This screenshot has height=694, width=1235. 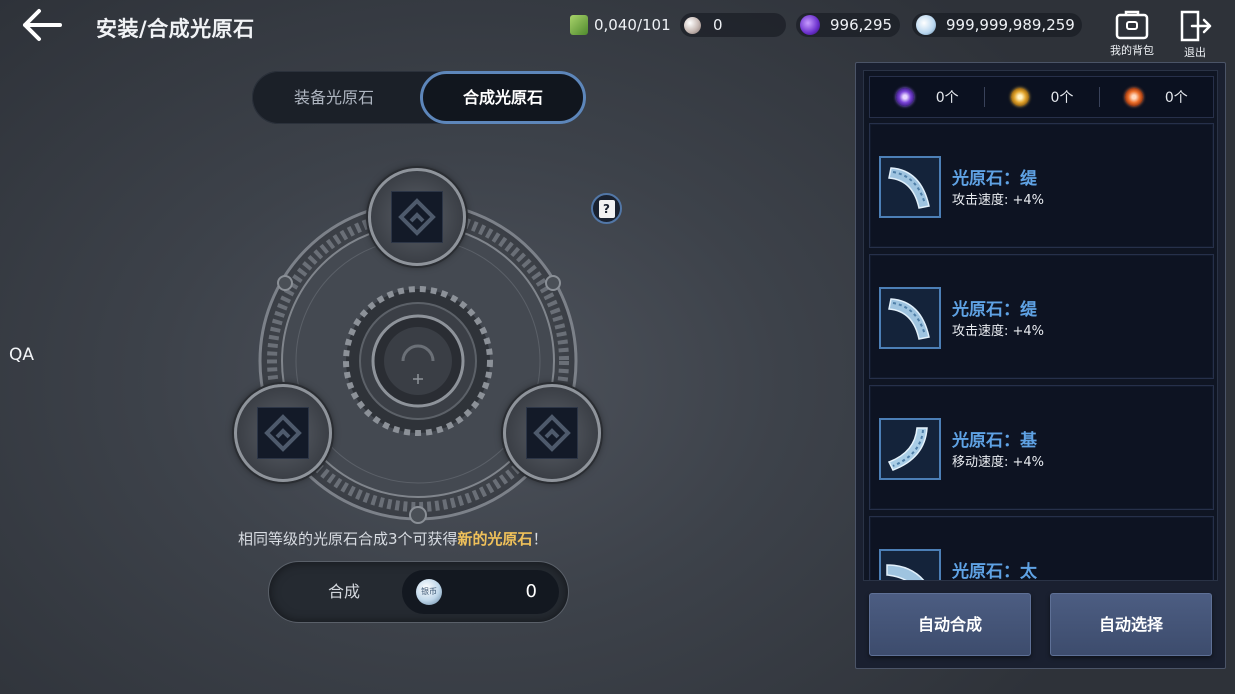 What do you see at coordinates (1132, 50) in the screenshot?
I see `bag-label: 我的背包` at bounding box center [1132, 50].